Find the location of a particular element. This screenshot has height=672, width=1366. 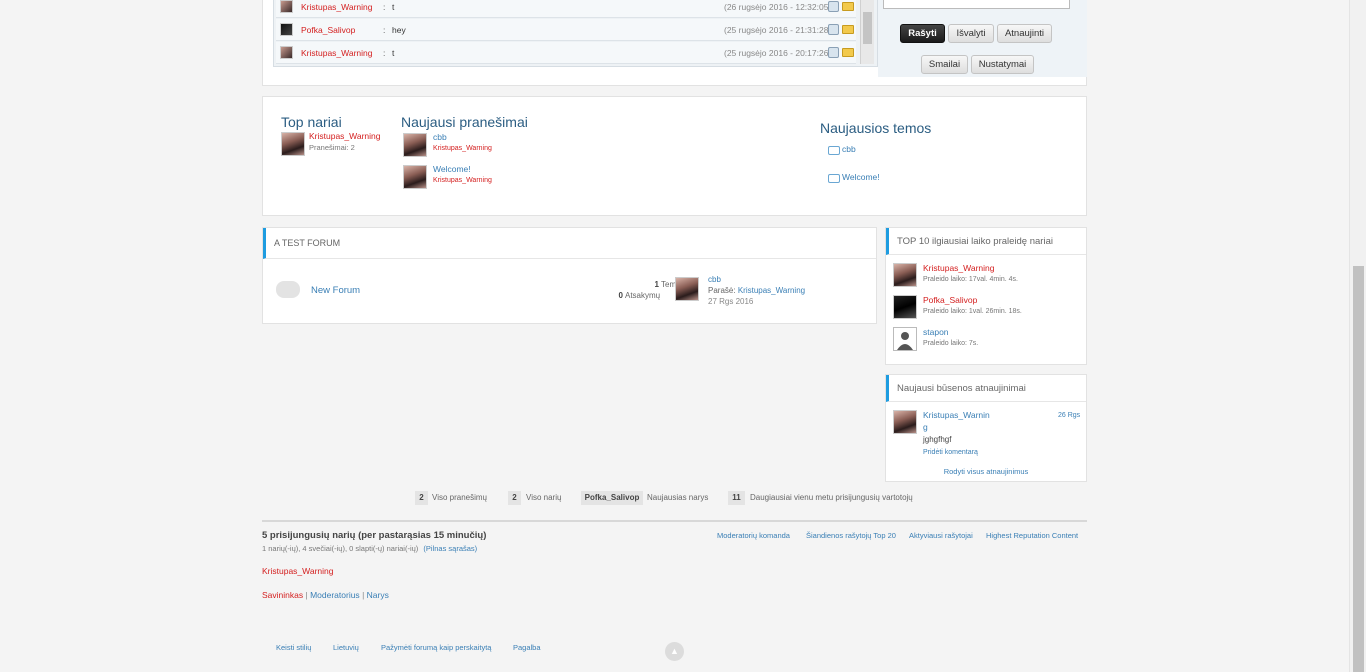

top-members-title: Top nariai is located at coordinates (311, 122).